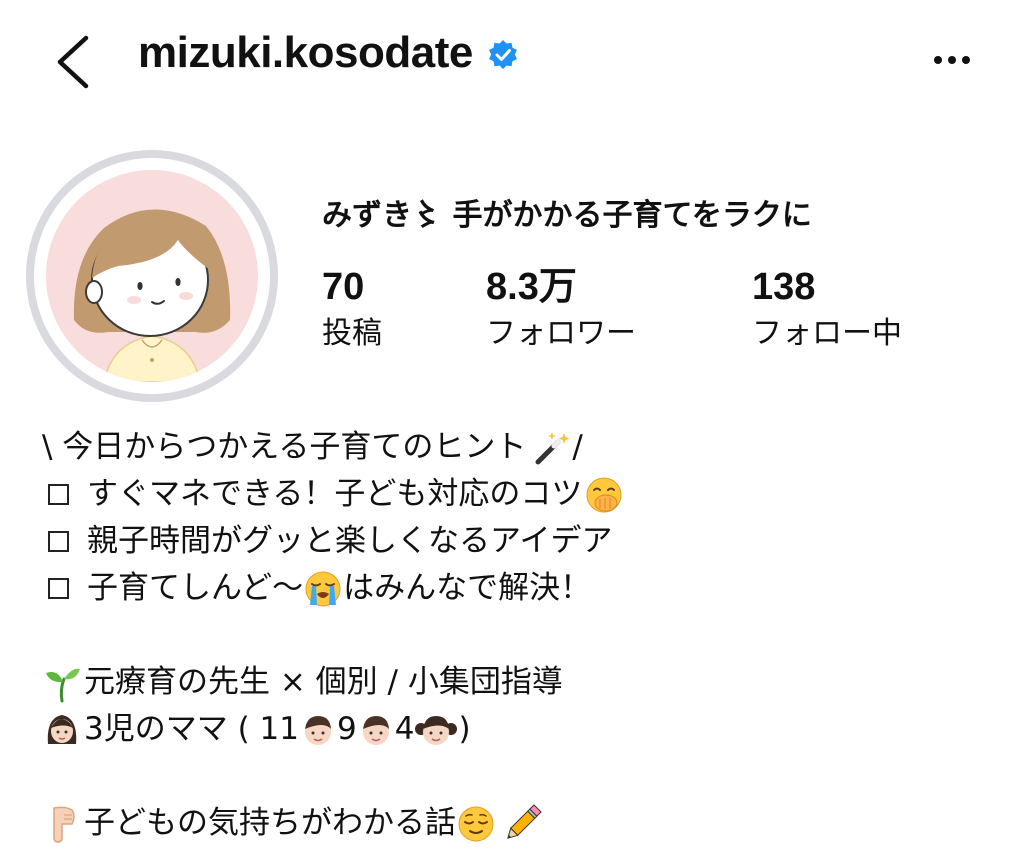 The width and height of the screenshot is (1024, 856). I want to click on pencil-icon, so click(524, 821).